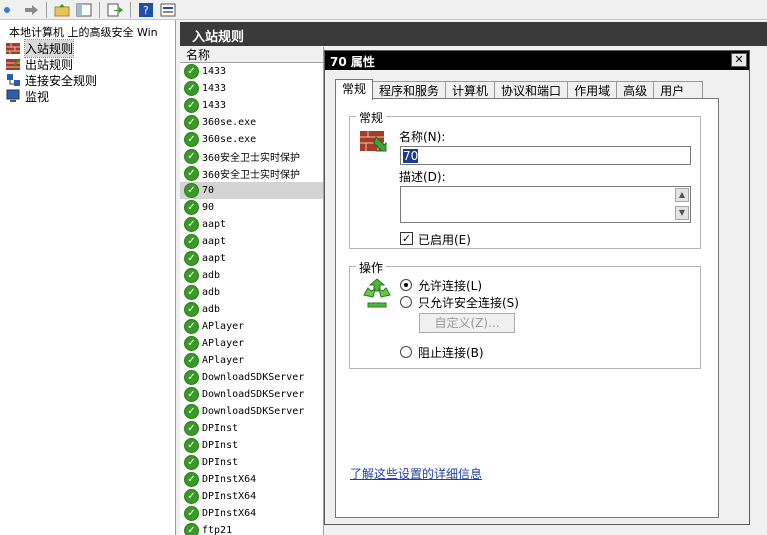 This screenshot has height=535, width=767. What do you see at coordinates (220, 428) in the screenshot?
I see `rule-name: DPInst` at bounding box center [220, 428].